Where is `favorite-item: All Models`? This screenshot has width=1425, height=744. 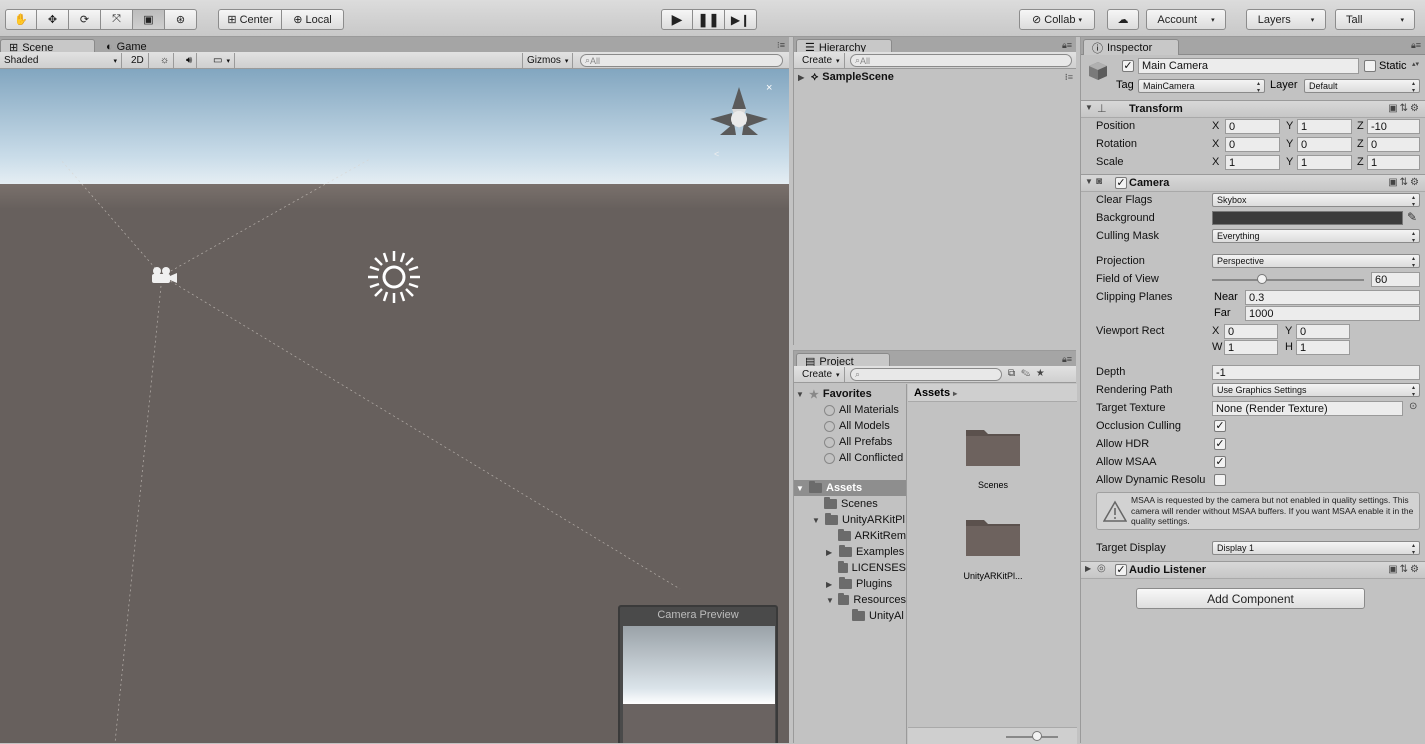 favorite-item: All Models is located at coordinates (865, 426).